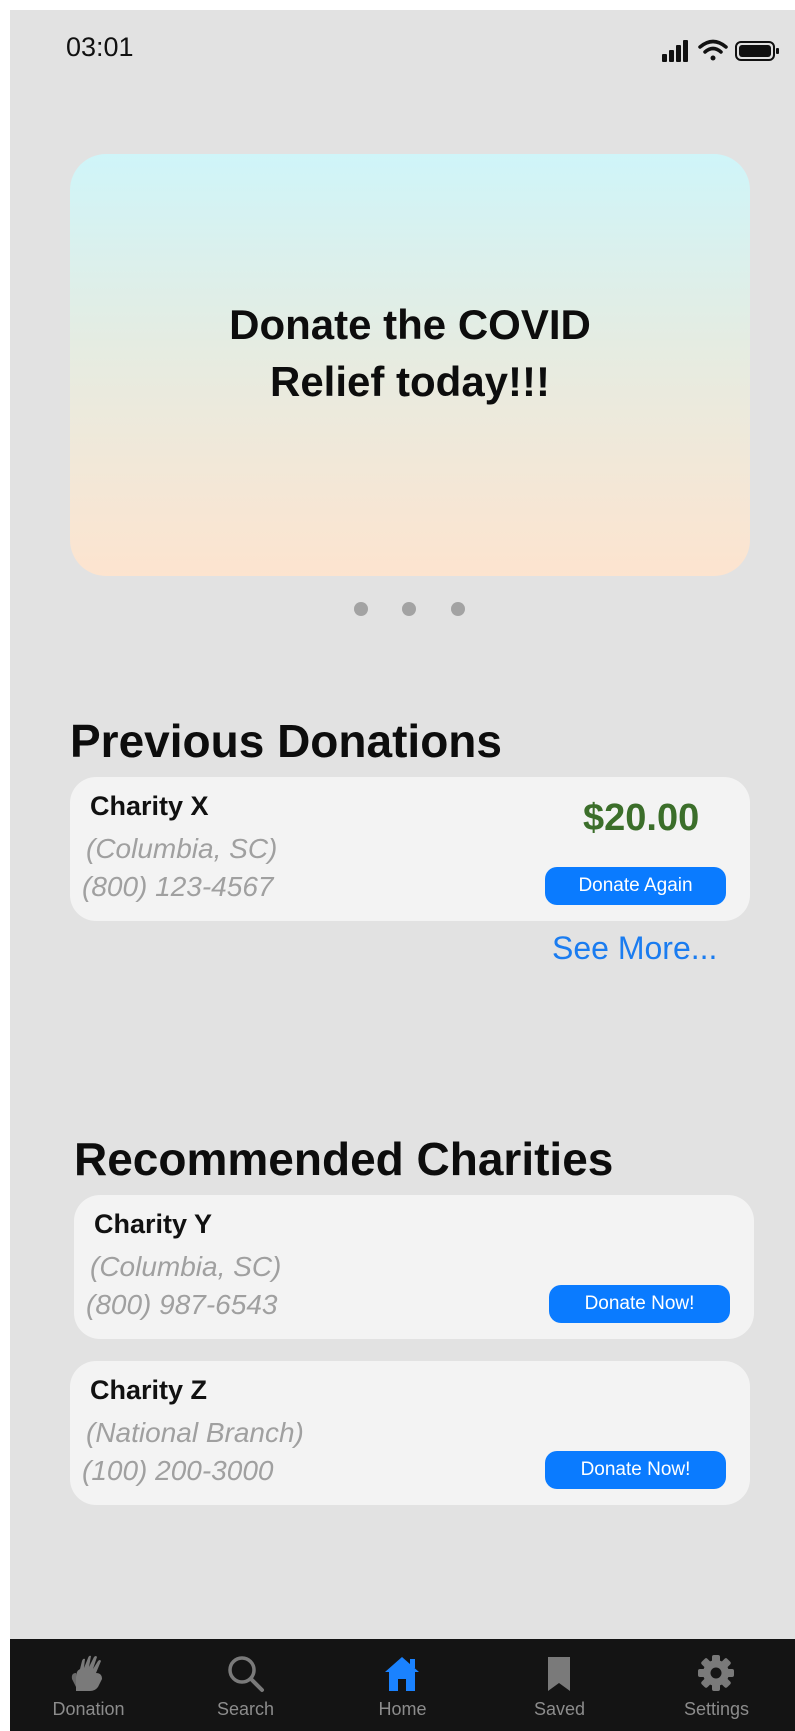 This screenshot has width=795, height=1731. Describe the element at coordinates (675, 51) in the screenshot. I see `signal-icon` at that location.